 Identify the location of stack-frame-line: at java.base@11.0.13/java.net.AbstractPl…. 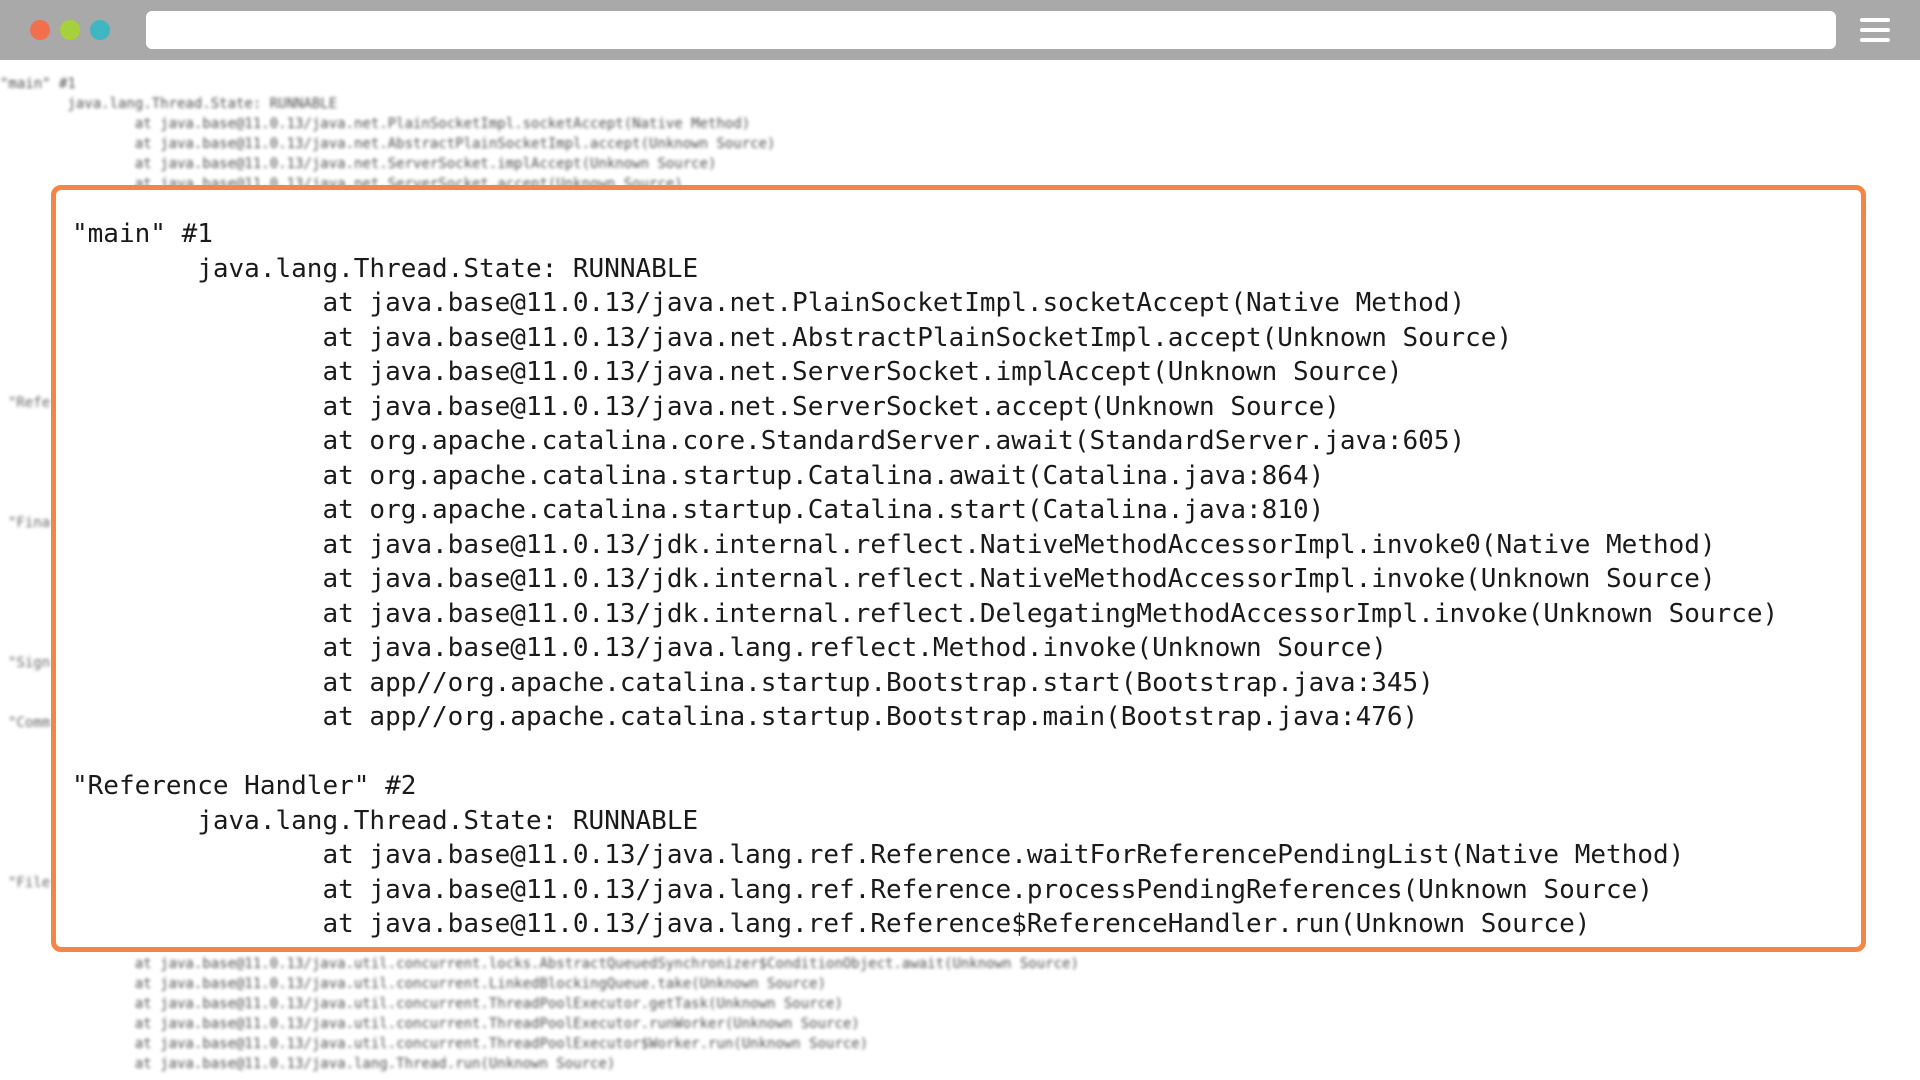
(792, 337).